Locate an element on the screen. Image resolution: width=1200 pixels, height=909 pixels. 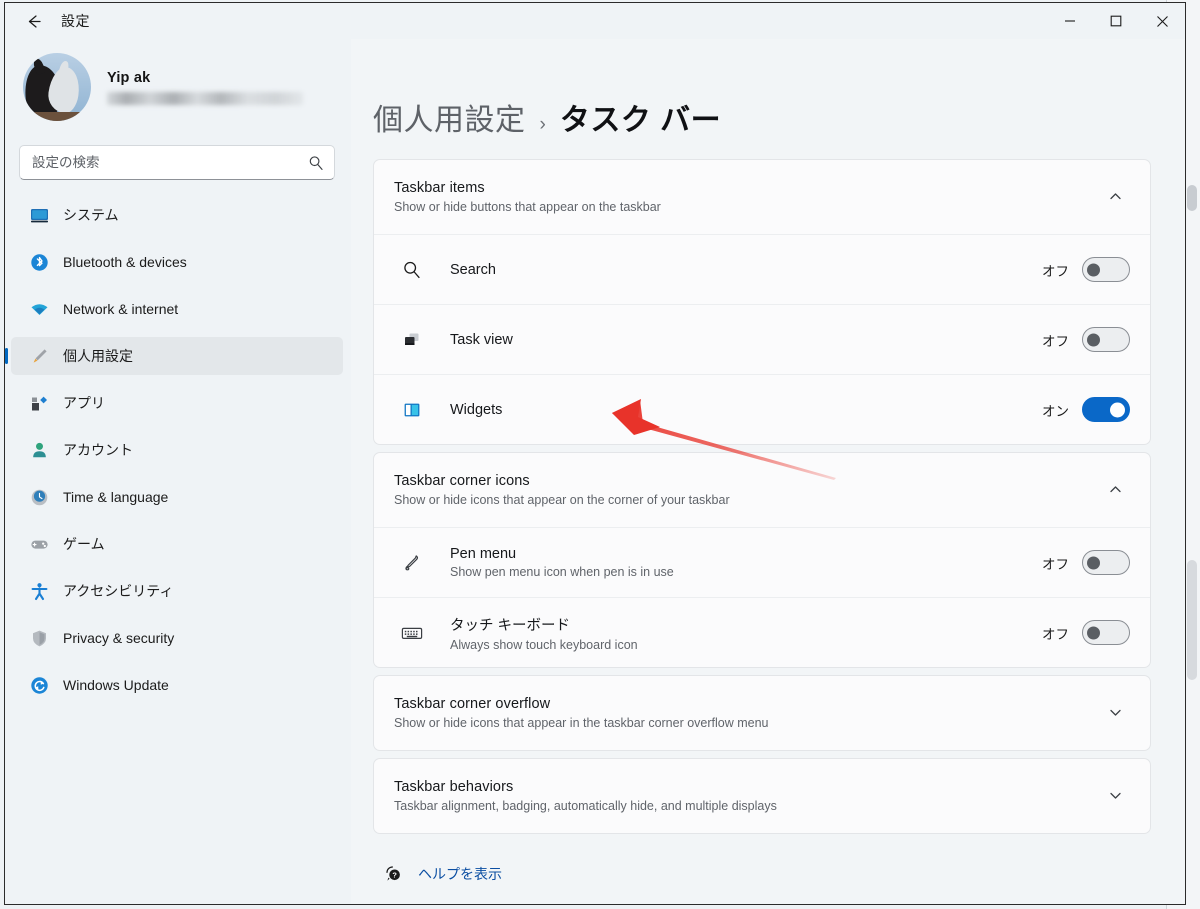
help-glyph: ? is located at coordinates (393, 873).